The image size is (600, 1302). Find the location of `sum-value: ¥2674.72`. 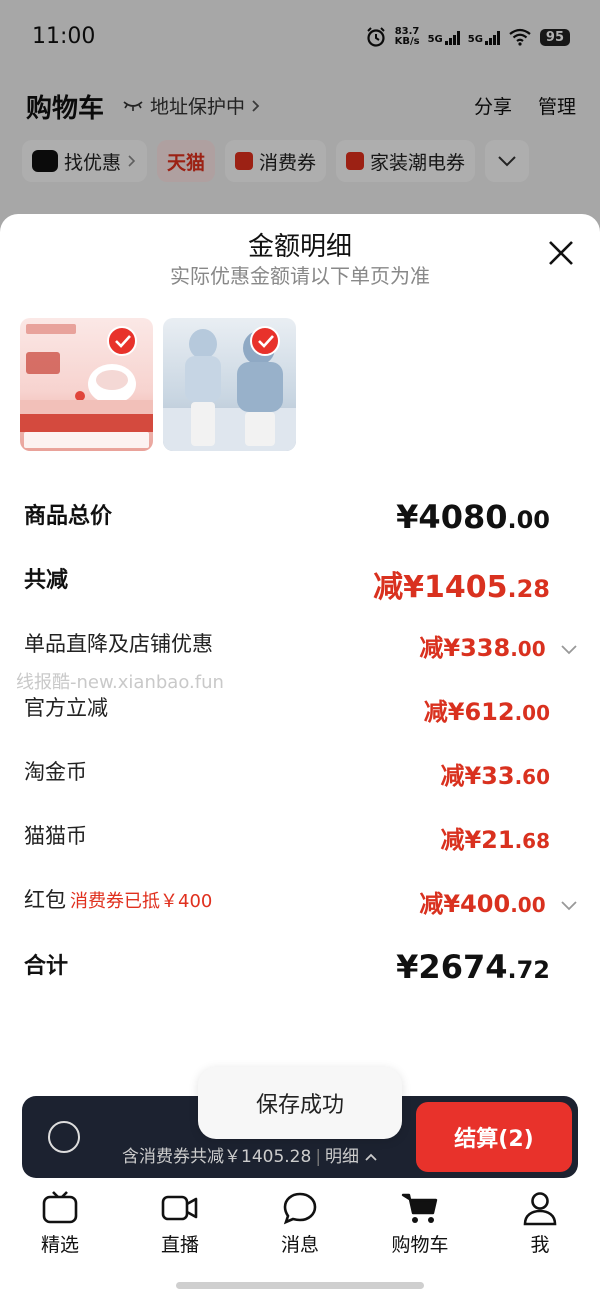

sum-value: ¥2674.72 is located at coordinates (473, 967).